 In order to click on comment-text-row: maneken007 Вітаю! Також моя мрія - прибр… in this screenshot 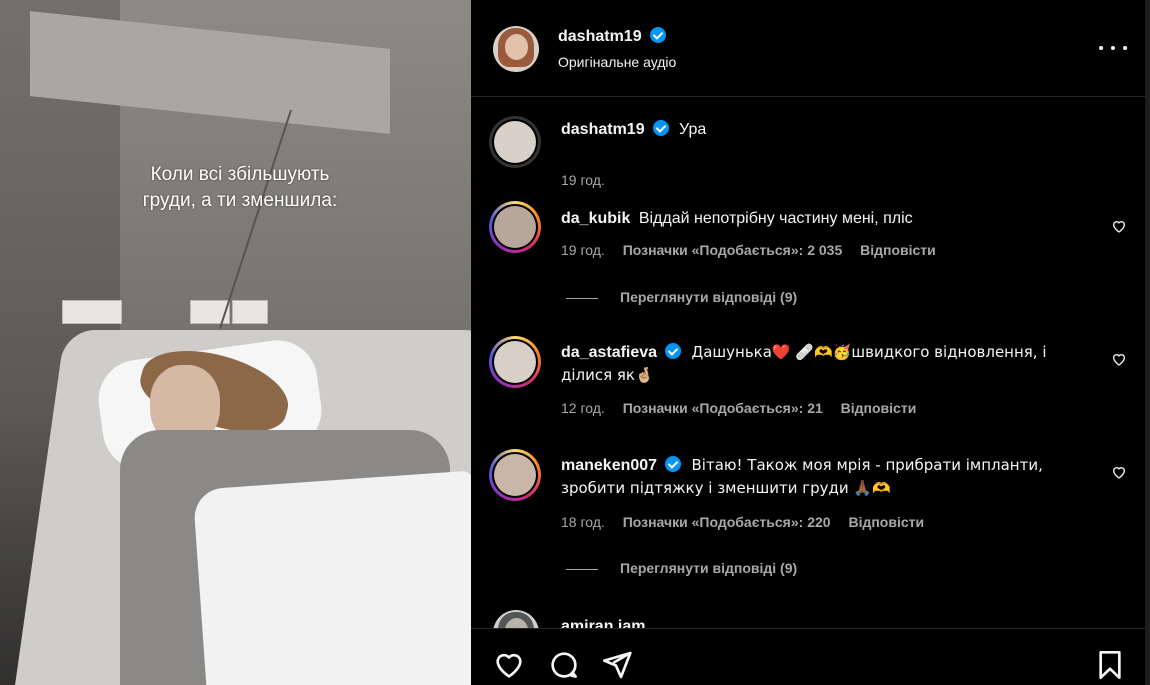, I will do `click(822, 477)`.